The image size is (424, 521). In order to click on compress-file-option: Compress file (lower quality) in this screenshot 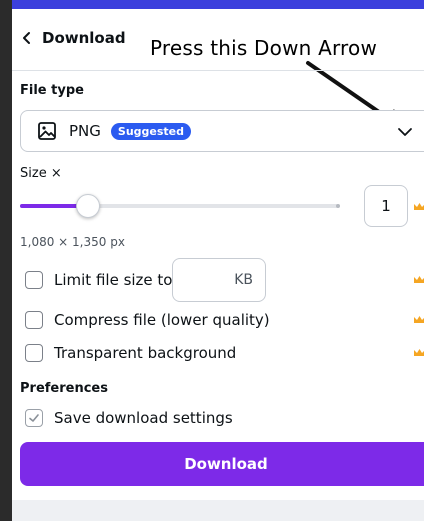, I will do `click(147, 320)`.